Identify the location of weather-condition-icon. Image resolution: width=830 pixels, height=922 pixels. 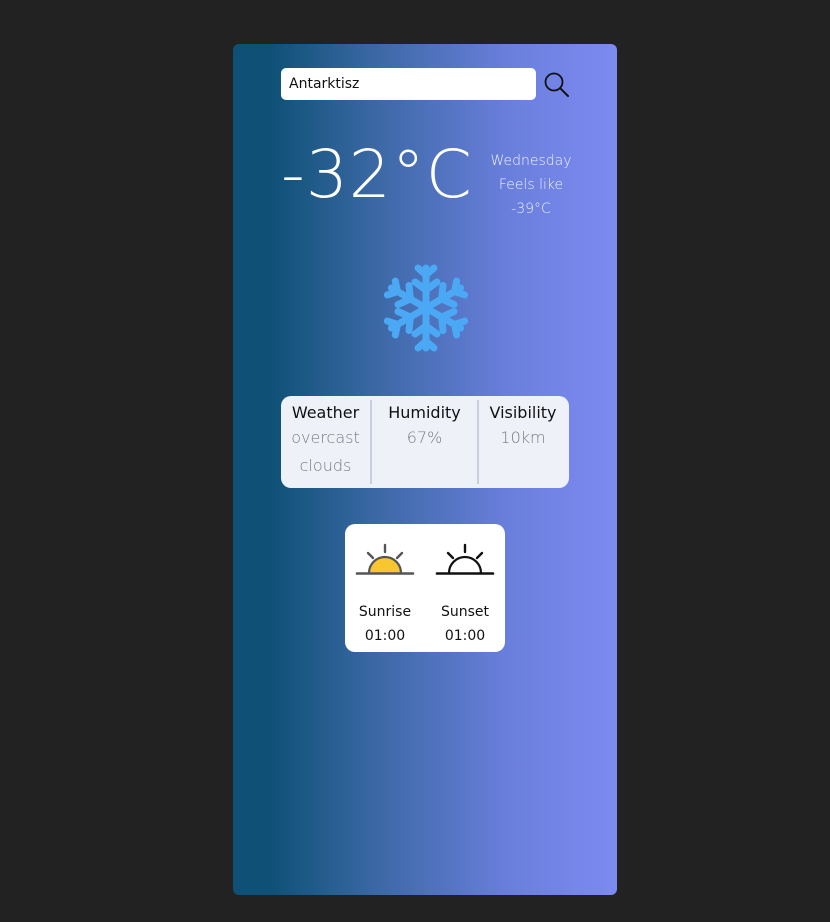
(426, 308).